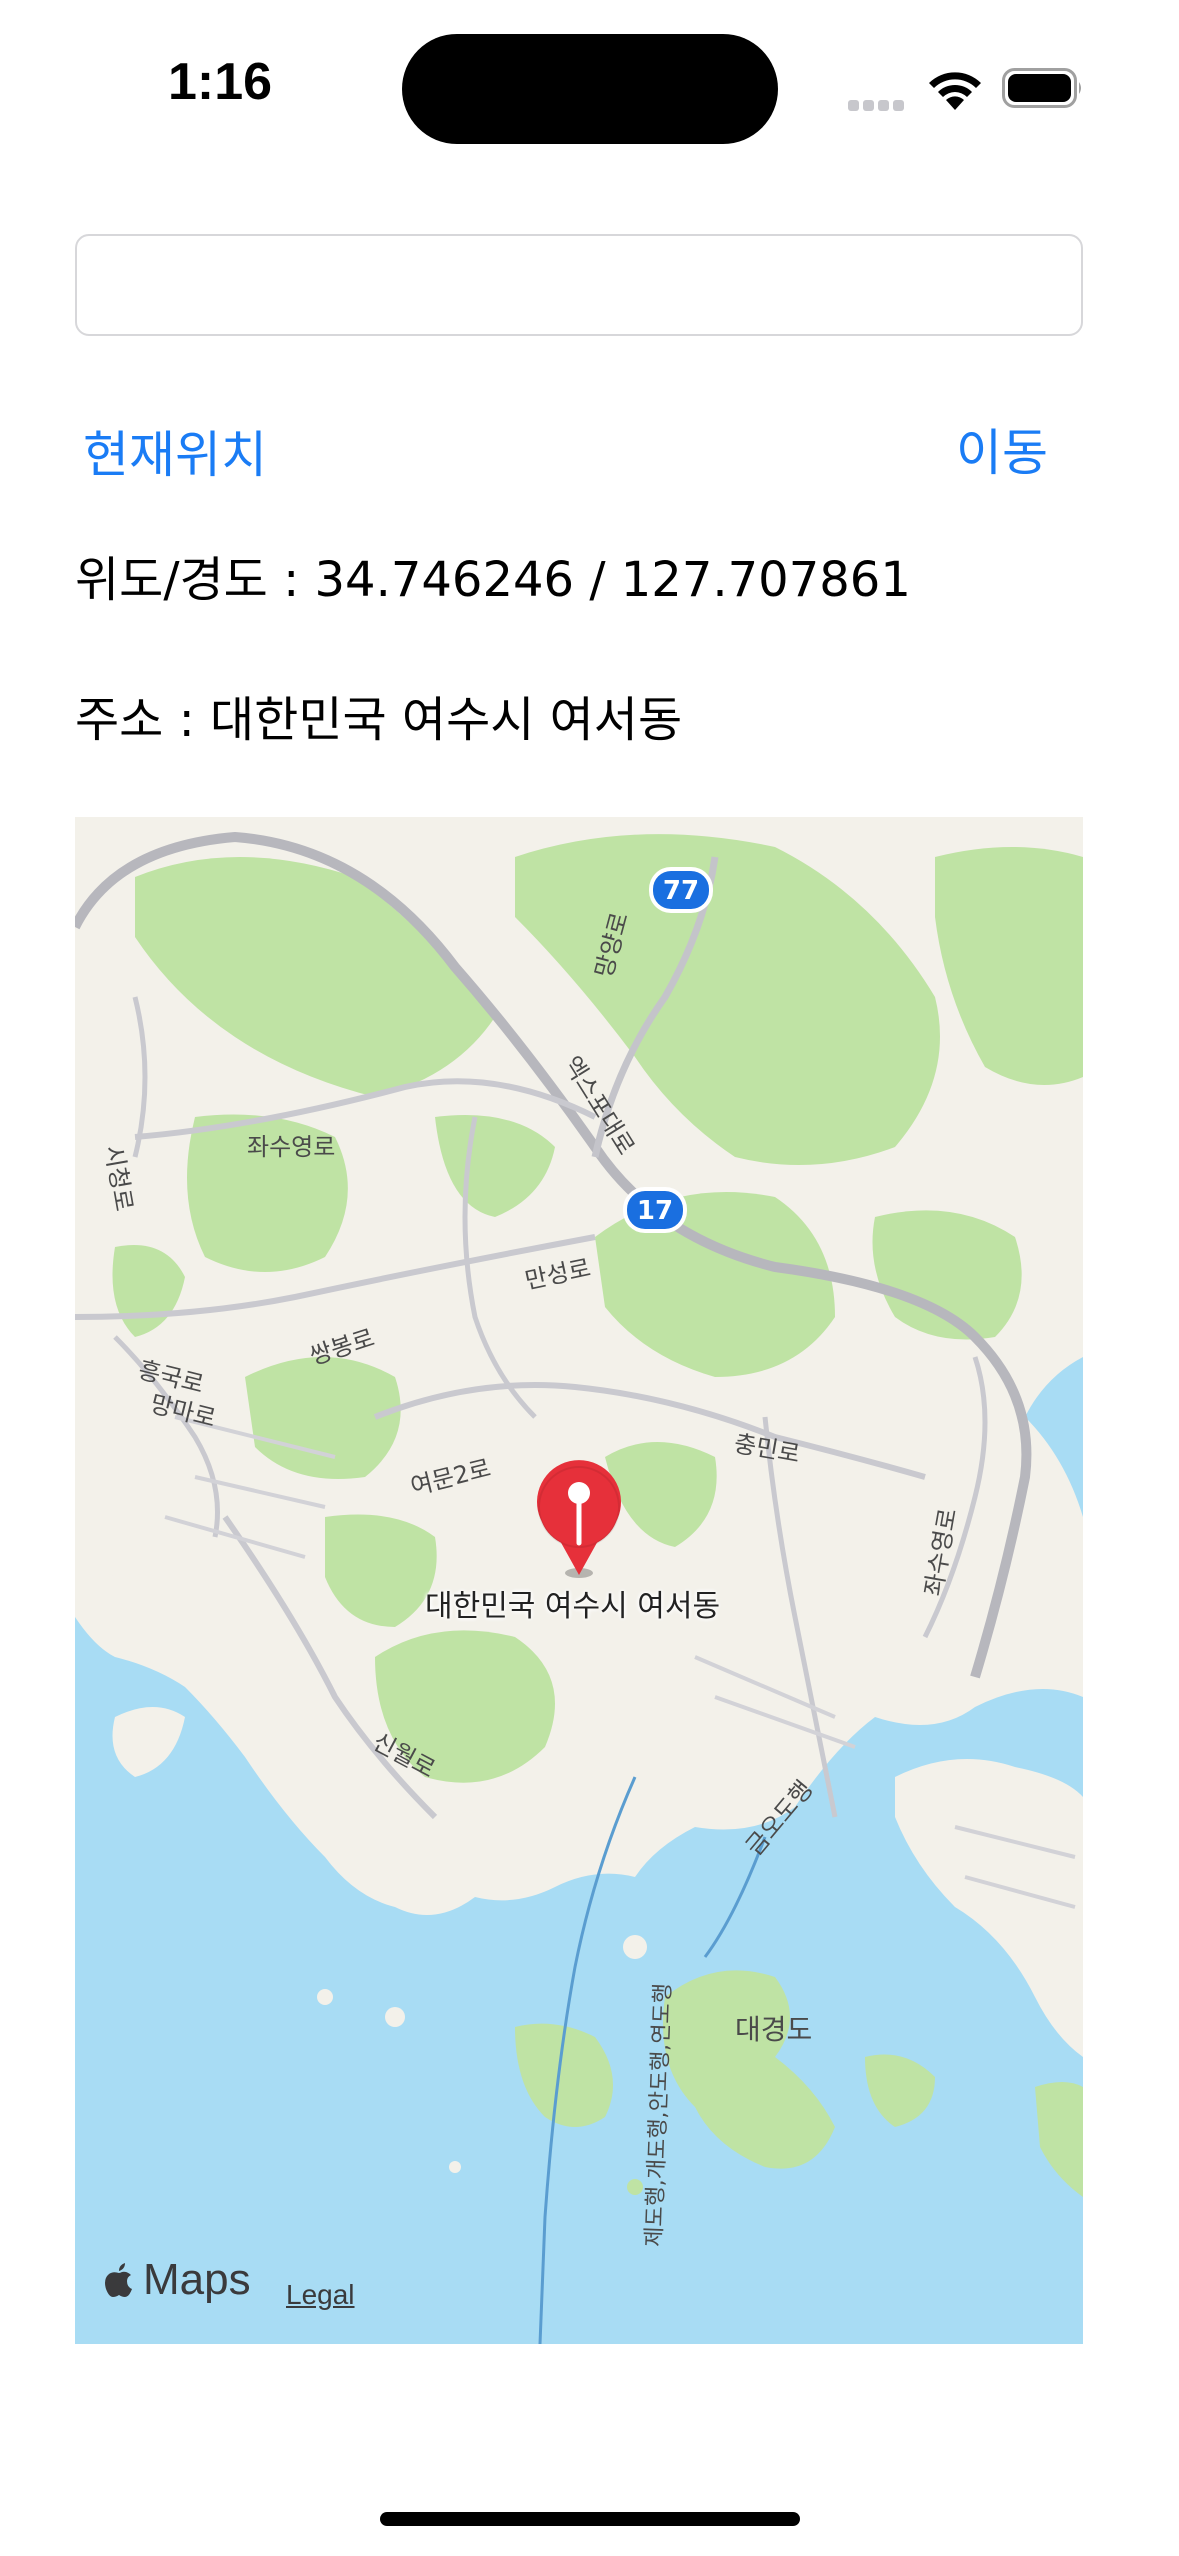 Image resolution: width=1179 pixels, height=2556 pixels. What do you see at coordinates (291, 1147) in the screenshot?
I see `road-label-jwasuyeong: 좌수영로` at bounding box center [291, 1147].